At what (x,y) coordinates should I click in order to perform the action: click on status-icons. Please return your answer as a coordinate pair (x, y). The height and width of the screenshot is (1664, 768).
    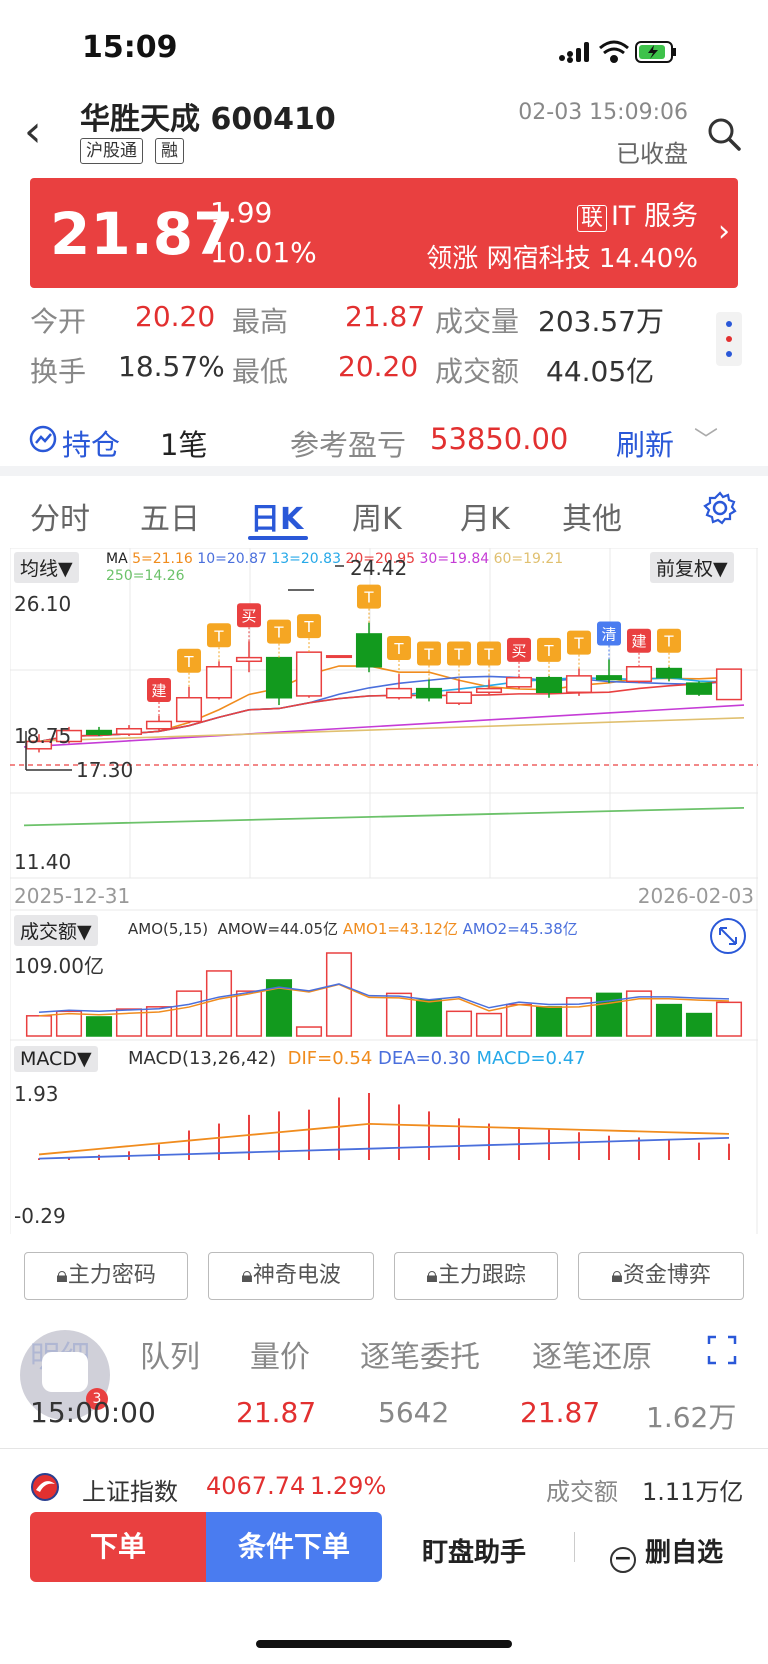
    Looking at the image, I should click on (617, 51).